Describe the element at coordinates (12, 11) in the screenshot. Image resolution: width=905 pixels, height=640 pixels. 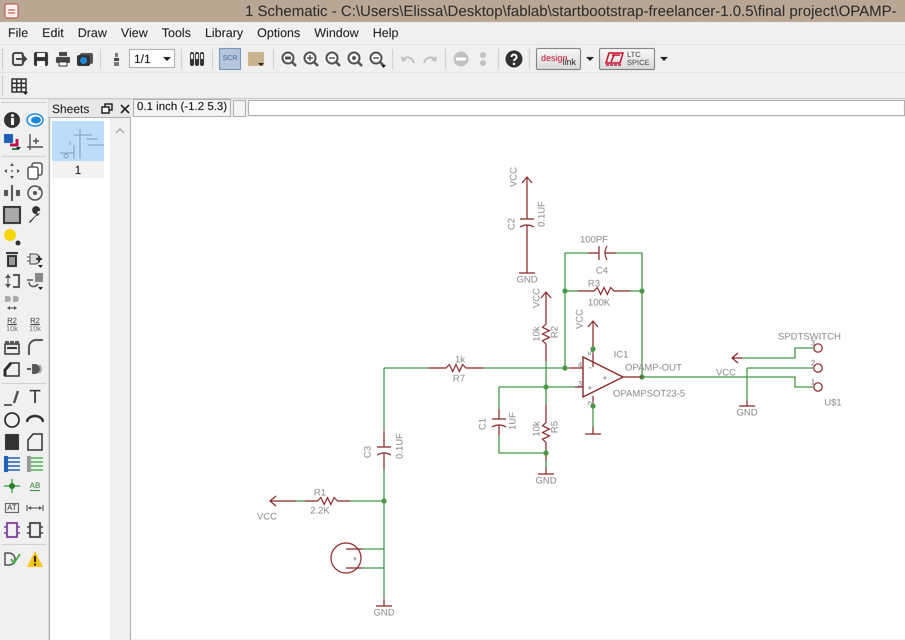
I see `app-icon` at that location.